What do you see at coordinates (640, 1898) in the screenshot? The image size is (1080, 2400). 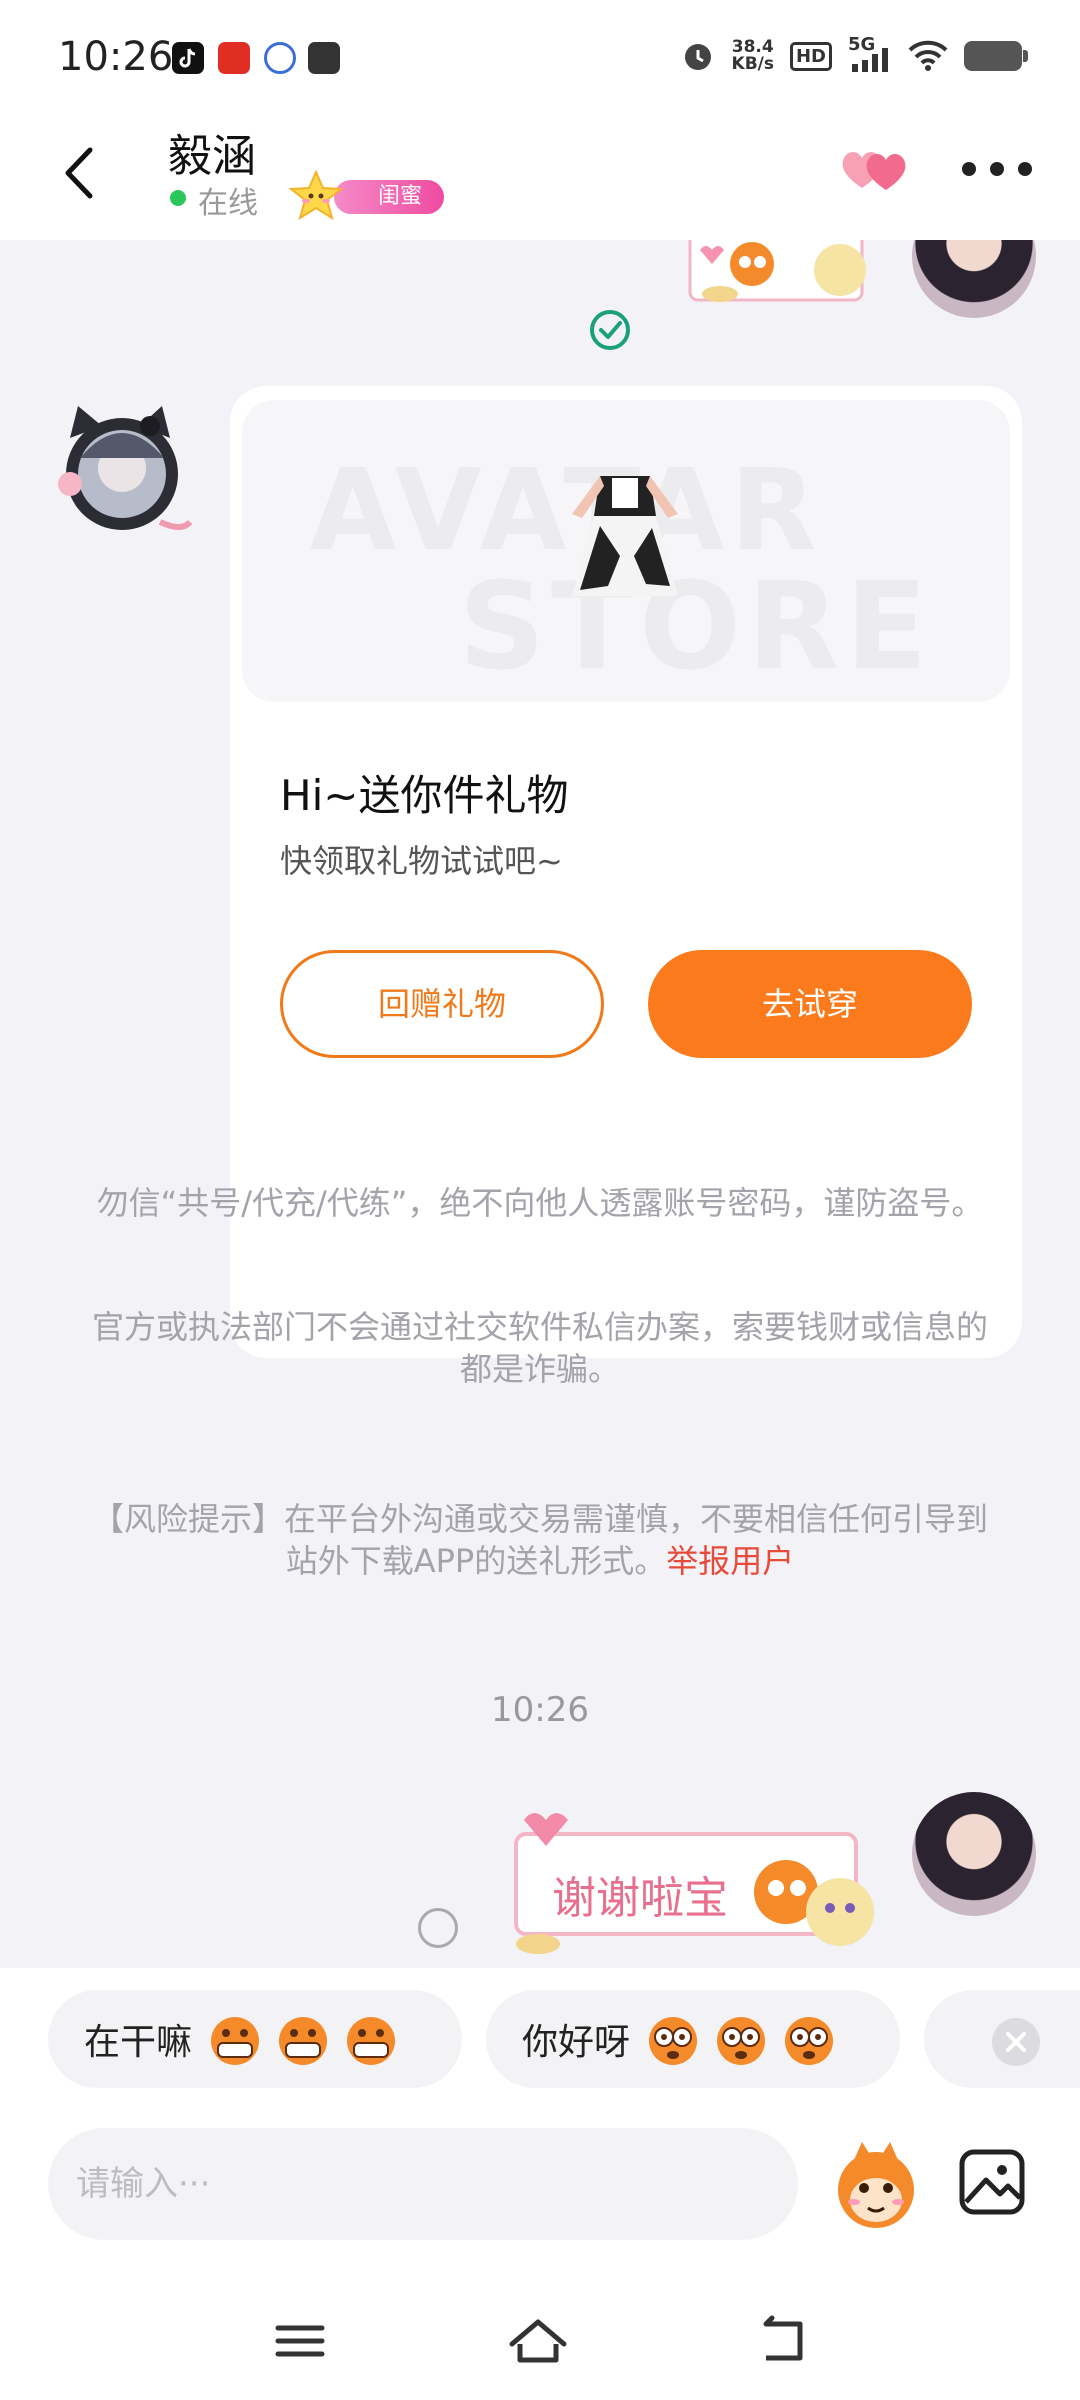 I see `thanks-sticker-text: 谢谢啦宝` at bounding box center [640, 1898].